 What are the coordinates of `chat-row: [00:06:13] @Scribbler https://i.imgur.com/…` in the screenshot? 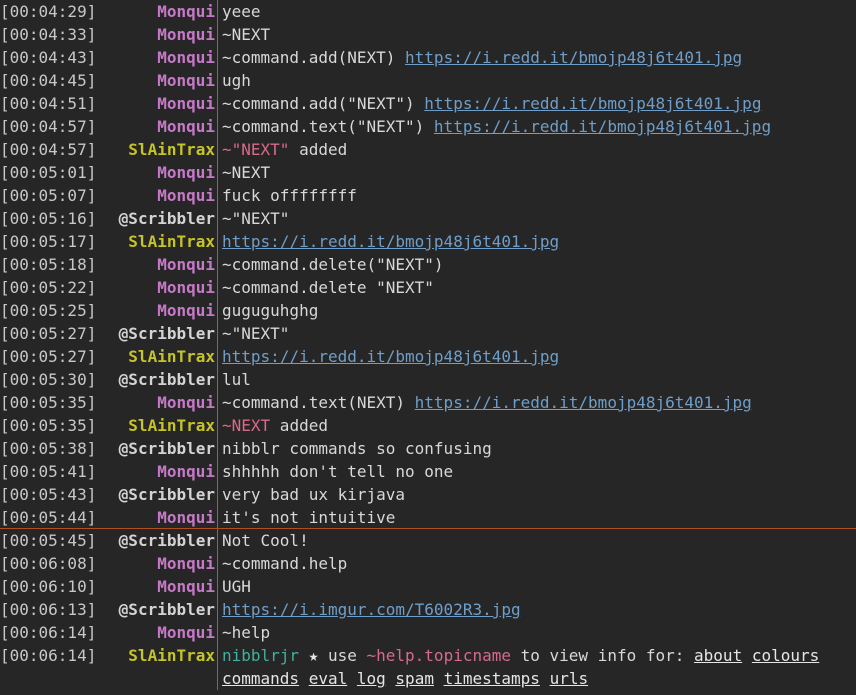 It's located at (428, 609).